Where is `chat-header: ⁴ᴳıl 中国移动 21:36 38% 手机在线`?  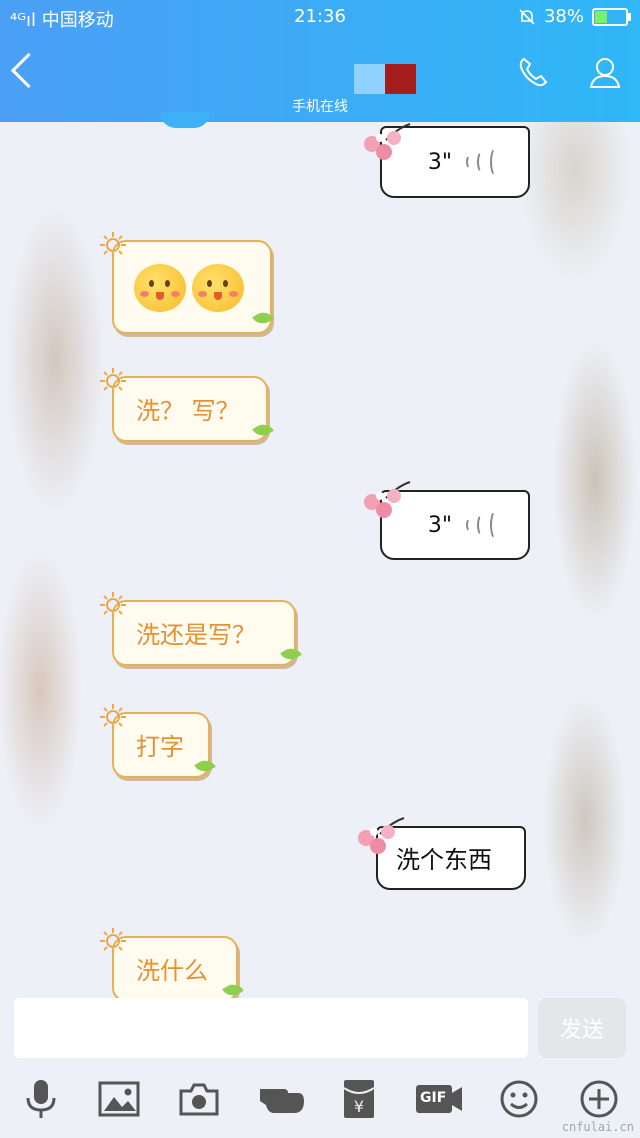
chat-header: ⁴ᴳıl 中国移动 21:36 38% 手机在线 is located at coordinates (320, 64).